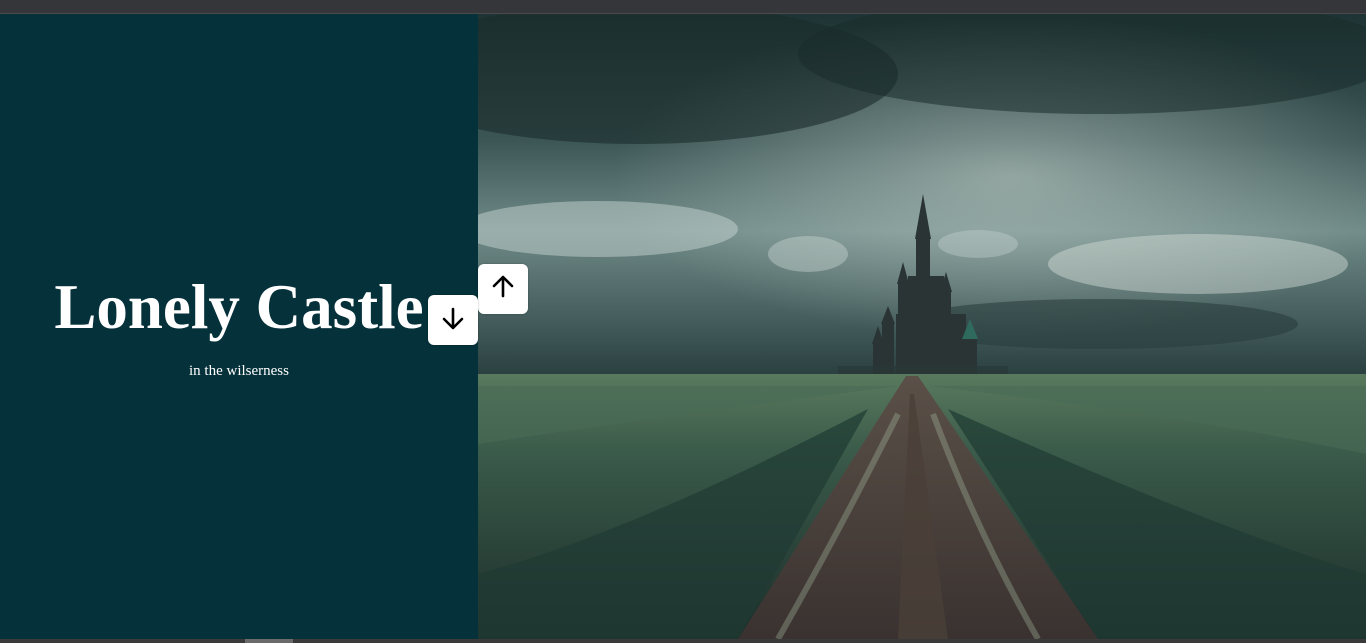 This screenshot has height=643, width=1366. I want to click on scroll-down-button, so click(453, 320).